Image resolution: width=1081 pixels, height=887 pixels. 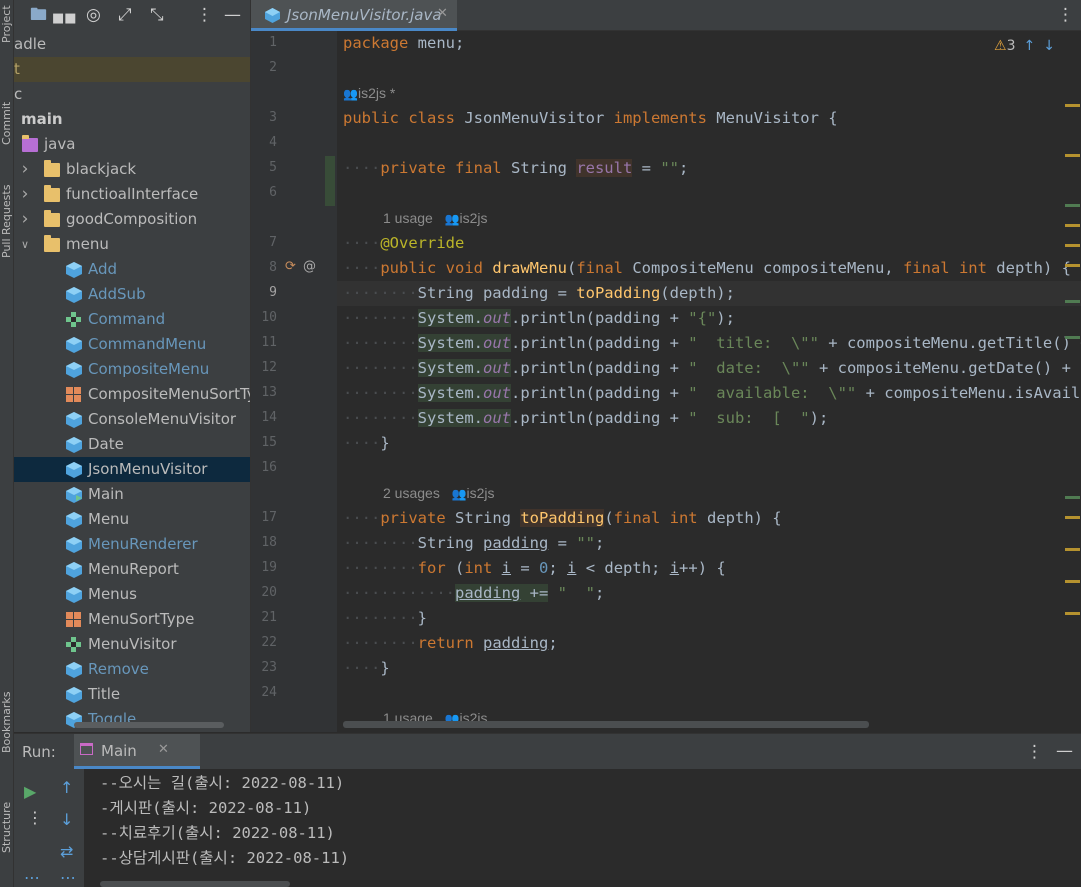 What do you see at coordinates (127, 319) in the screenshot?
I see `tree-label: Command` at bounding box center [127, 319].